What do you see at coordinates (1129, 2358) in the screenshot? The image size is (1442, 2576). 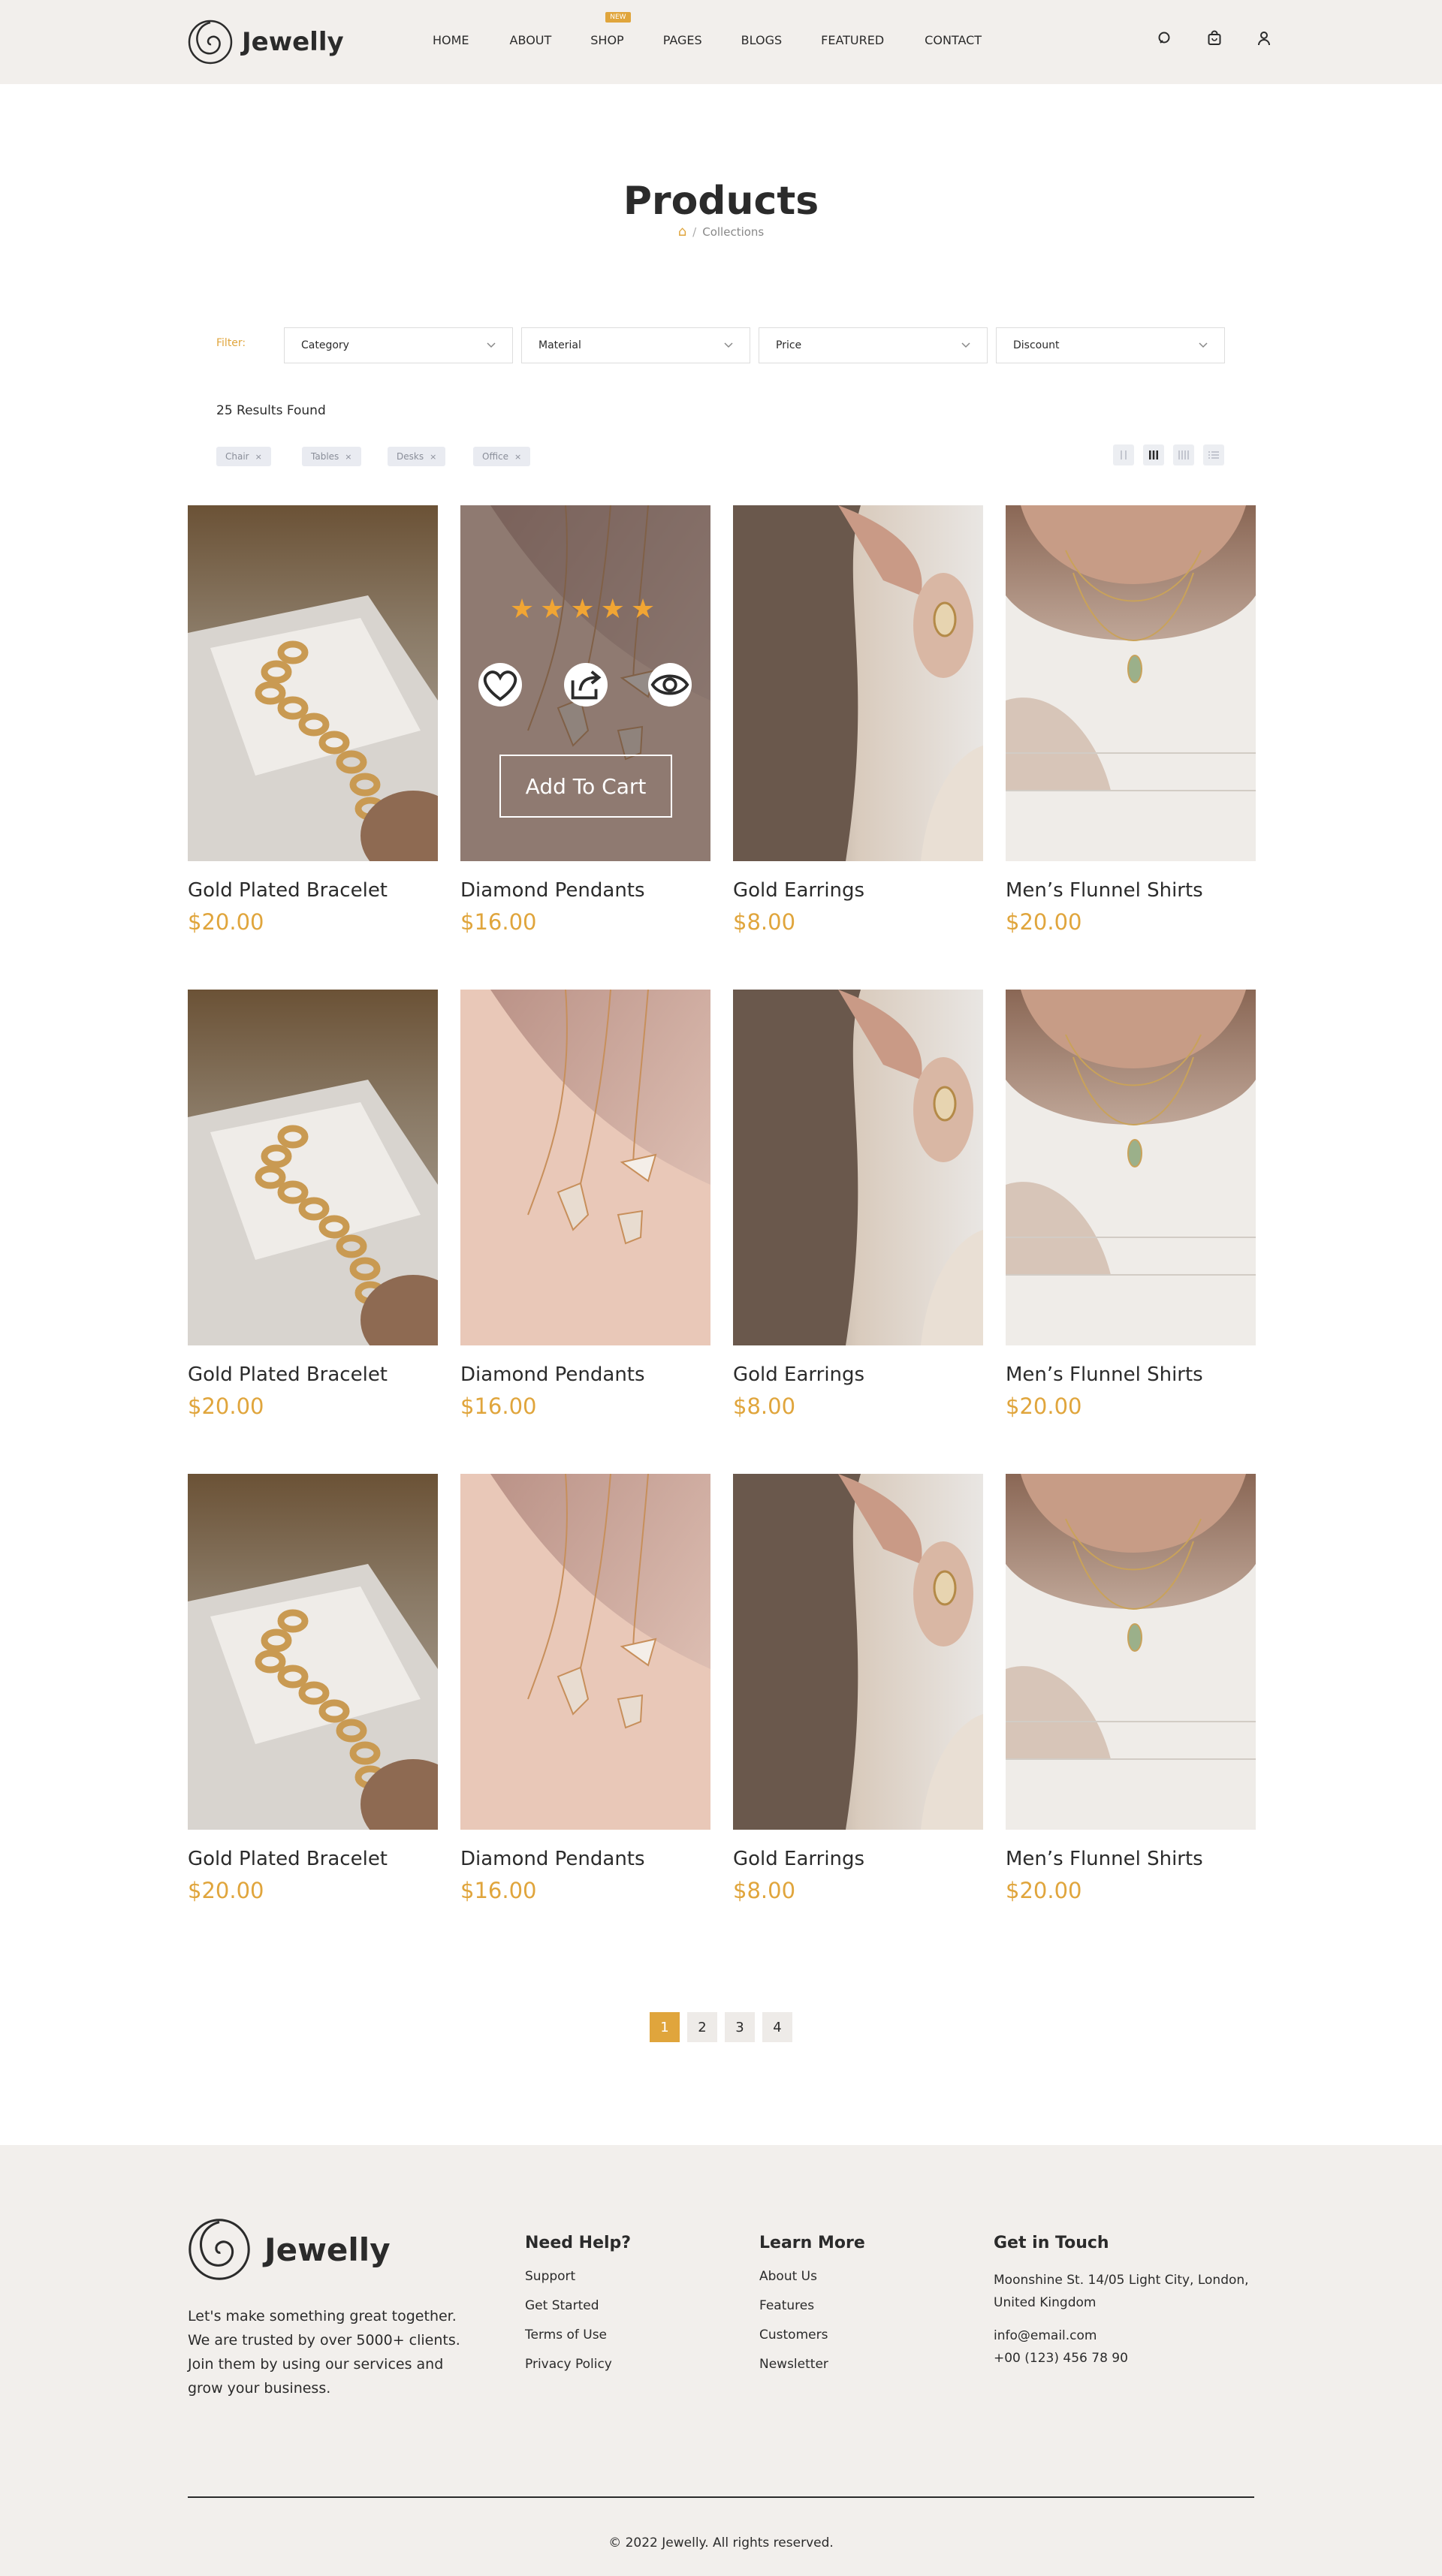 I see `footer-phone: +00 (123) 456 78 90` at bounding box center [1129, 2358].